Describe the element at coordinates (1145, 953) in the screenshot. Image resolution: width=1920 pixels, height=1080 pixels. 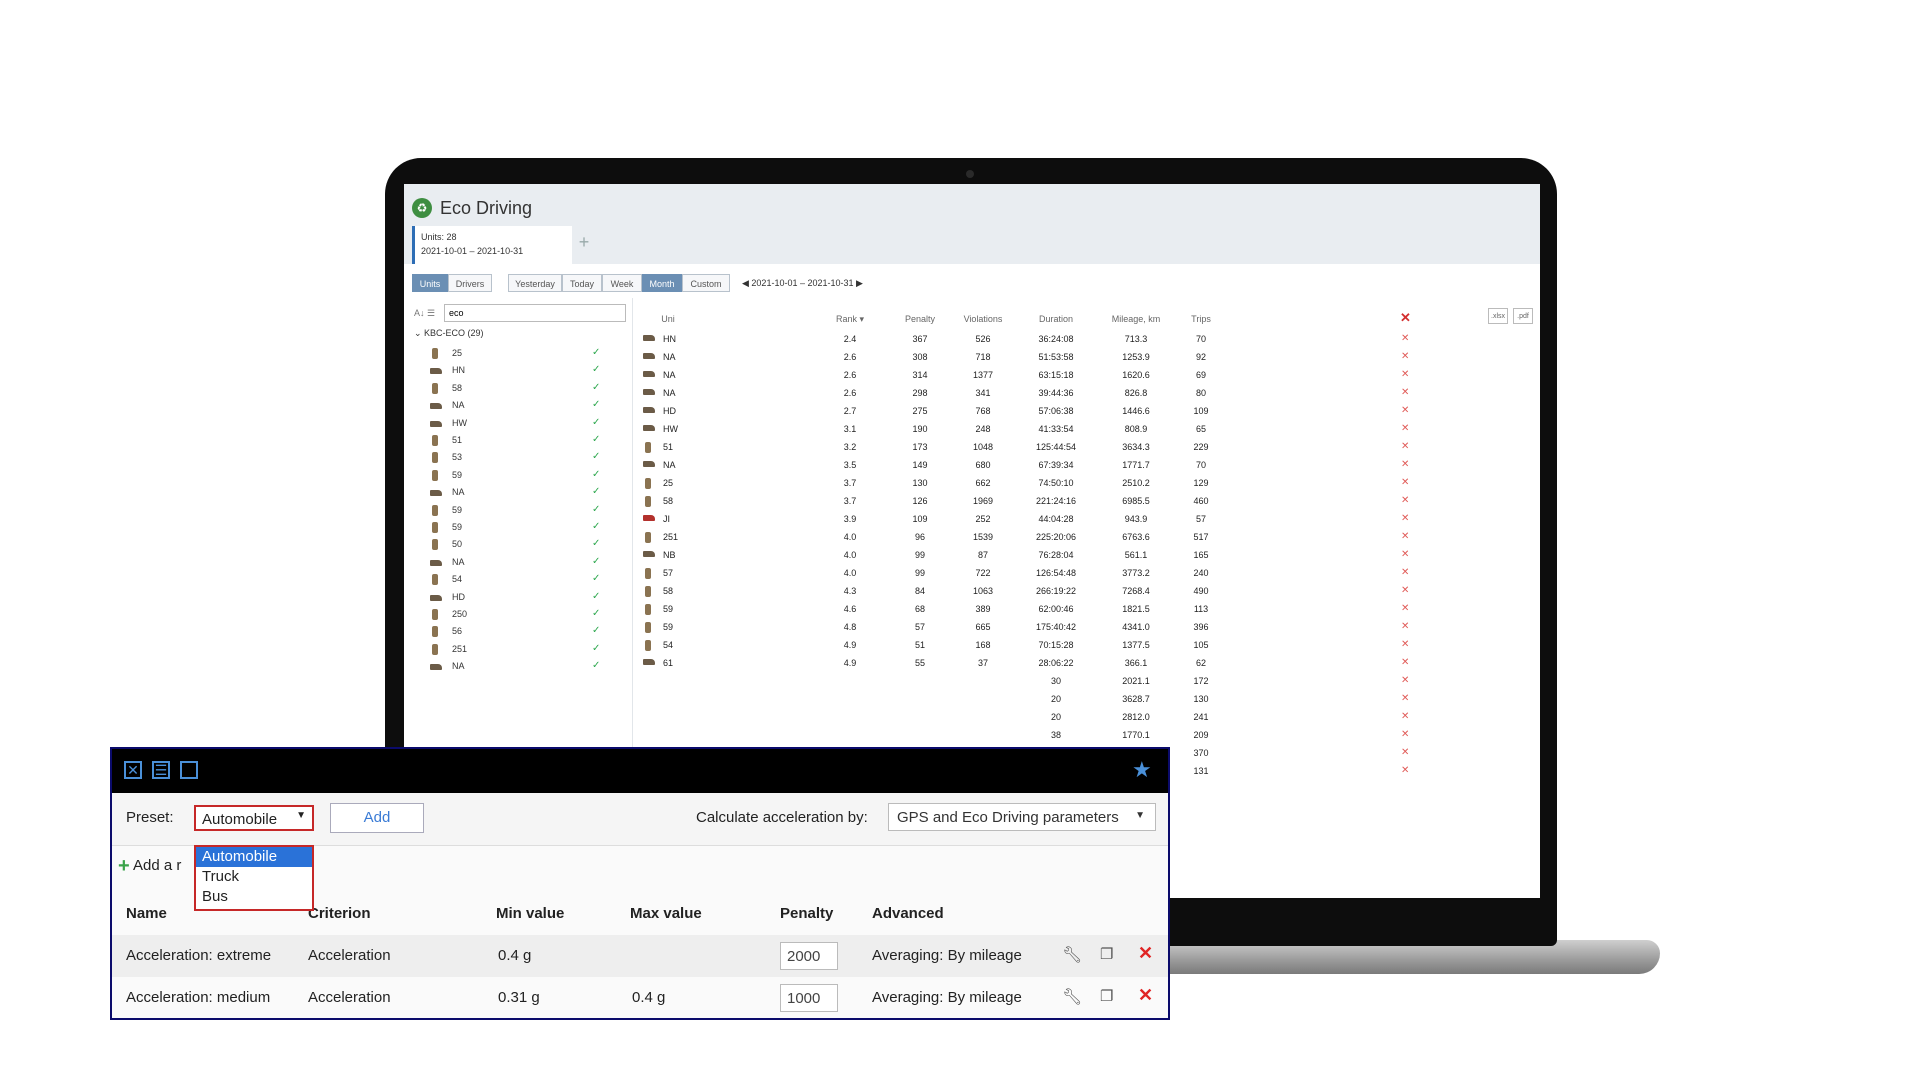
I see `delete-icon: ✕` at that location.